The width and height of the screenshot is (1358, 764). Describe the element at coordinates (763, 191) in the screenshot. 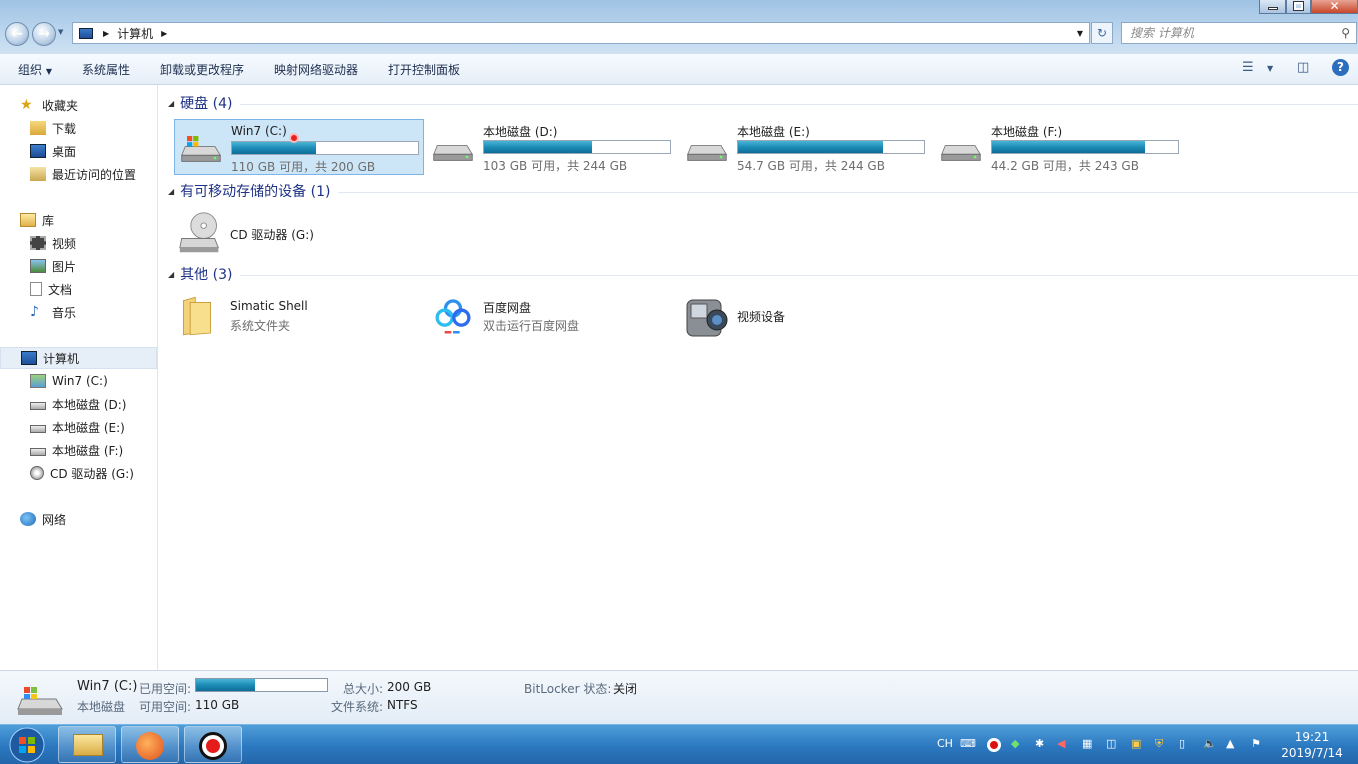

I see `group-removable-devices: ◢ 有可移动存储的设备 (1)` at that location.